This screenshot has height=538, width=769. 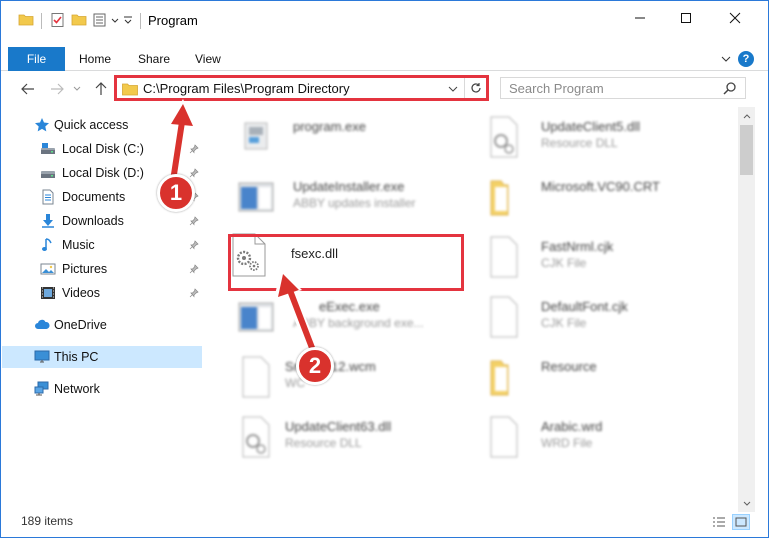 What do you see at coordinates (176, 193) in the screenshot?
I see `callout-badge-1: 1` at bounding box center [176, 193].